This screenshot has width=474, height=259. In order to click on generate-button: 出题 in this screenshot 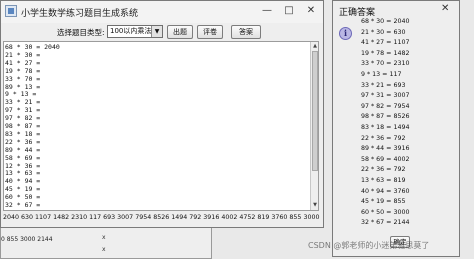, I will do `click(180, 32)`.